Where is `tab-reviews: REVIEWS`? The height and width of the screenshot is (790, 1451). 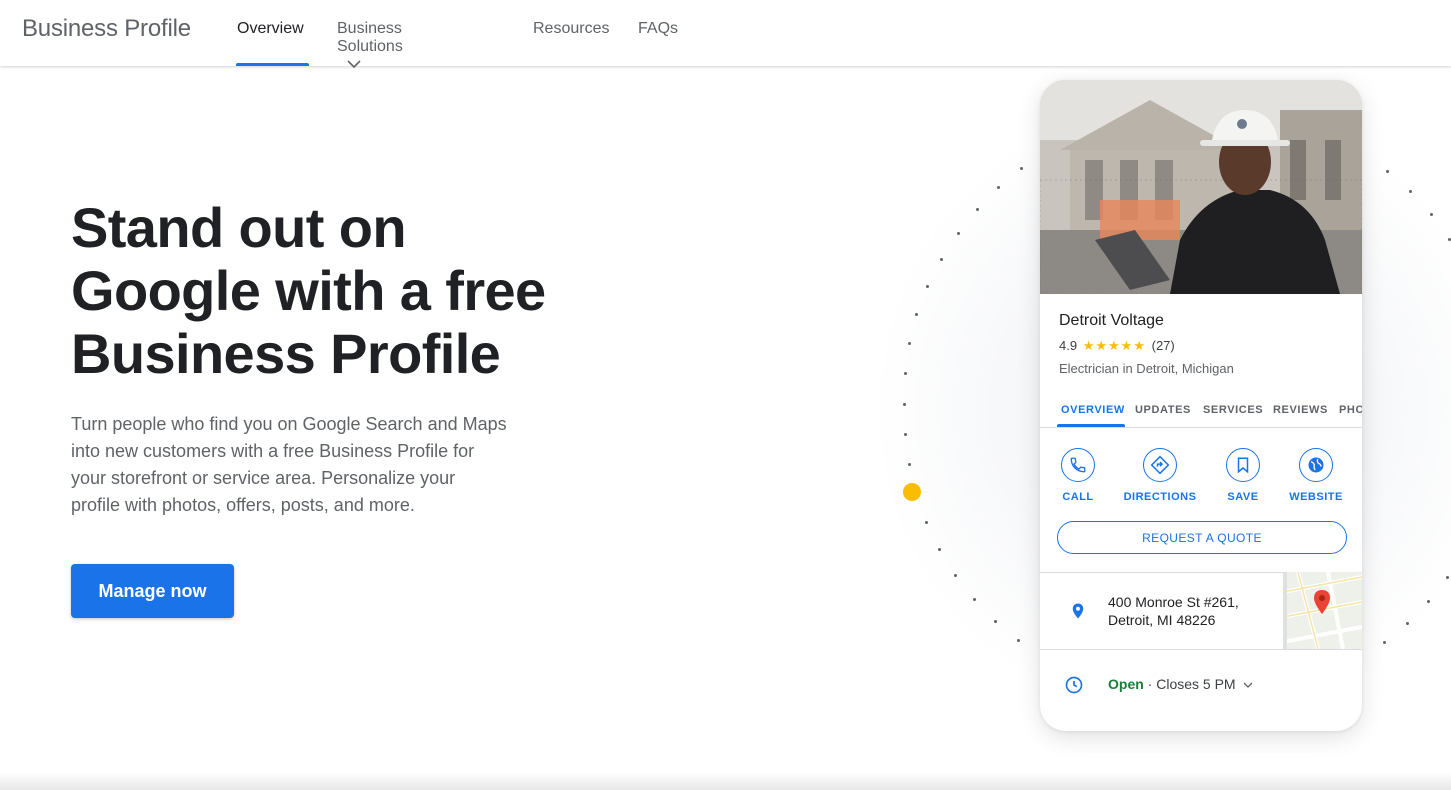
tab-reviews: REVIEWS is located at coordinates (1300, 410).